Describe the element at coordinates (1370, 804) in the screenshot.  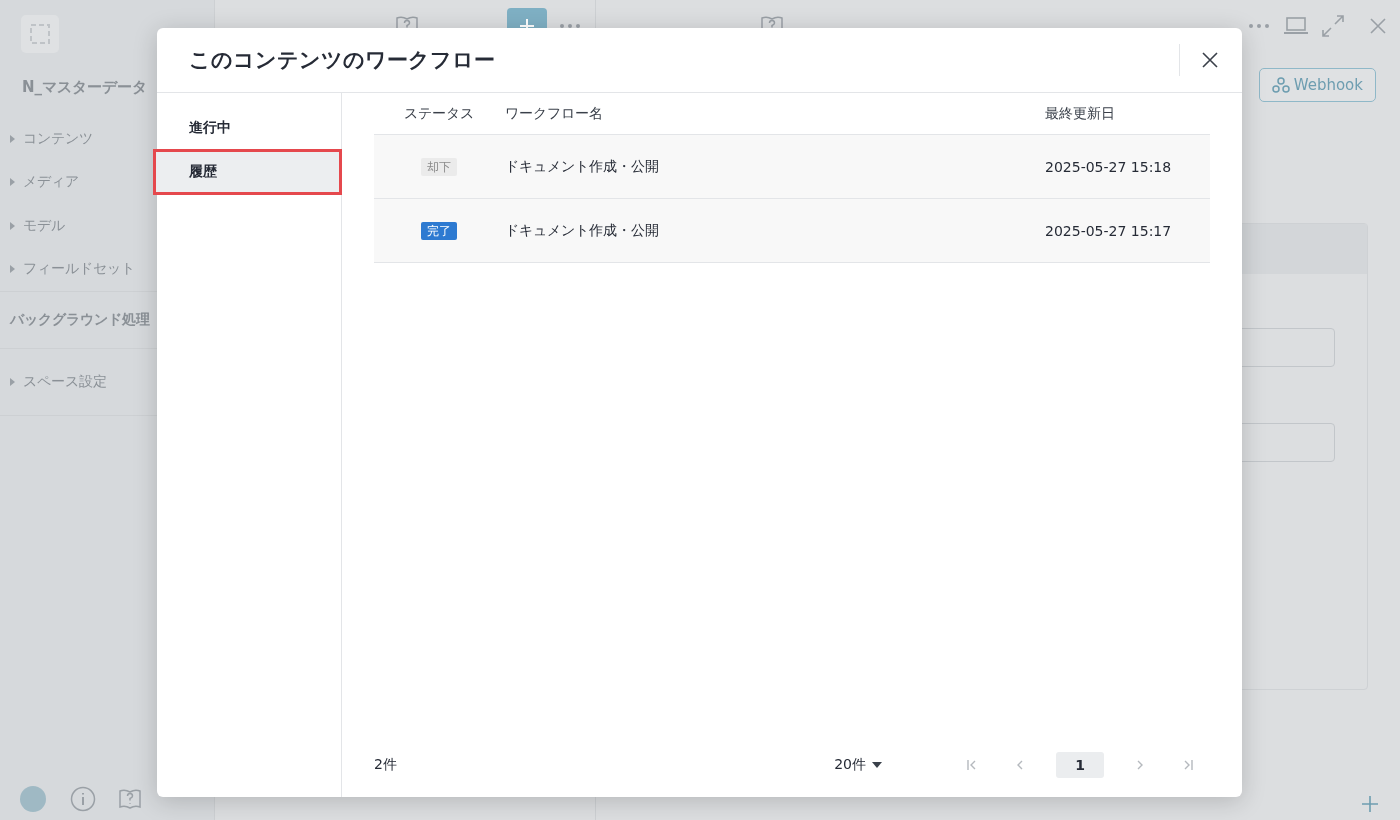
I see `add-icon` at that location.